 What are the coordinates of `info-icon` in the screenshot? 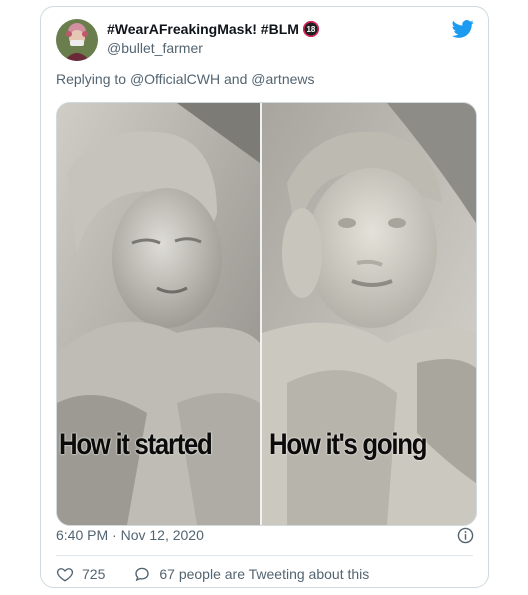 It's located at (465, 535).